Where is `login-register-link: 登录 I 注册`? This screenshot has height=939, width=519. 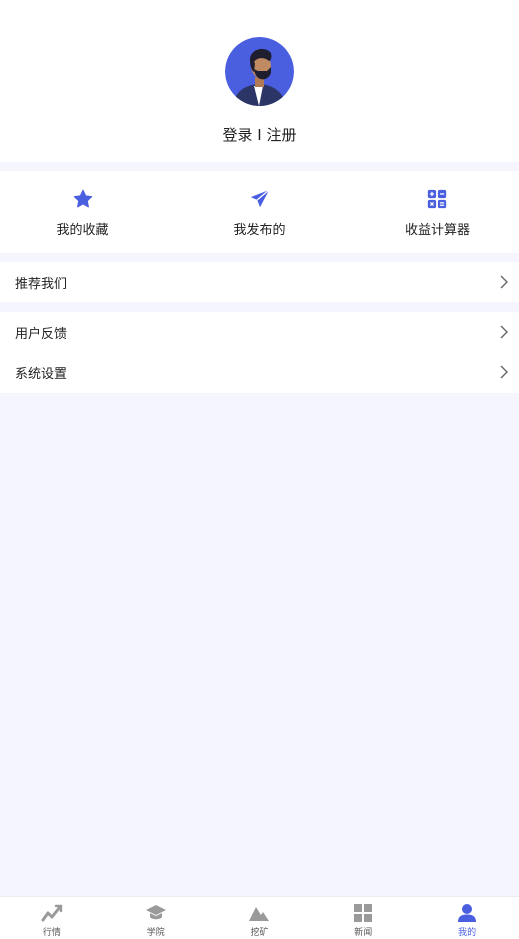 login-register-link: 登录 I 注册 is located at coordinates (259, 134).